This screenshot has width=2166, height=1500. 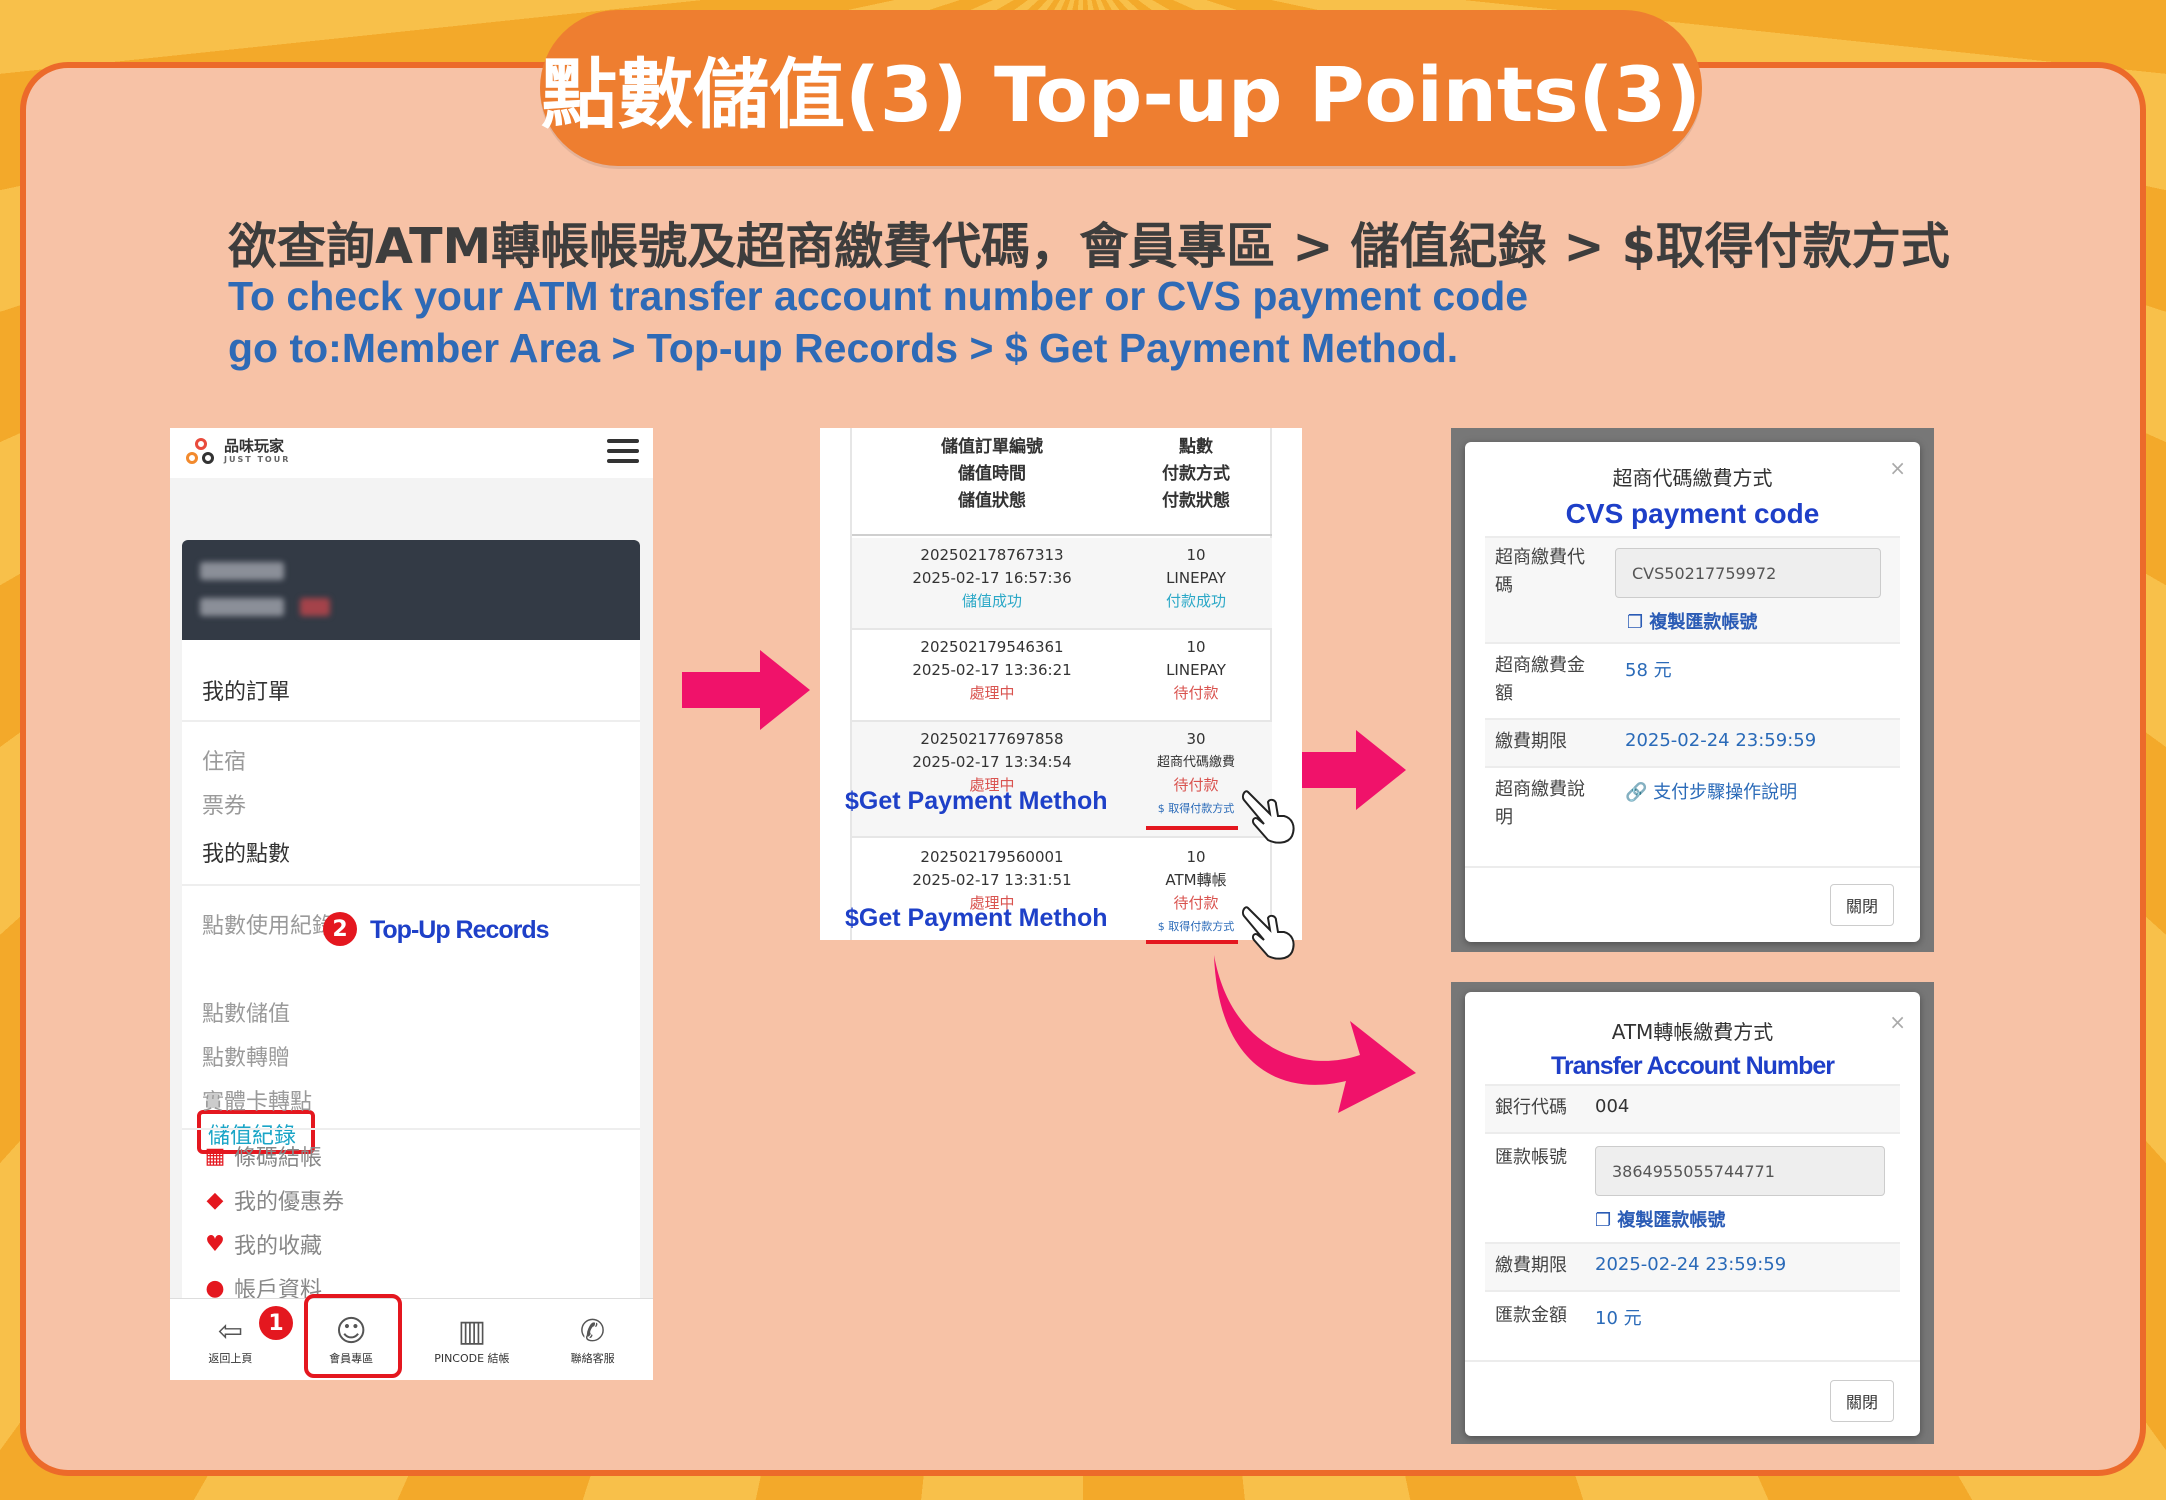 What do you see at coordinates (268, 924) in the screenshot?
I see `menu-points-usage: 點數使用紀錄` at bounding box center [268, 924].